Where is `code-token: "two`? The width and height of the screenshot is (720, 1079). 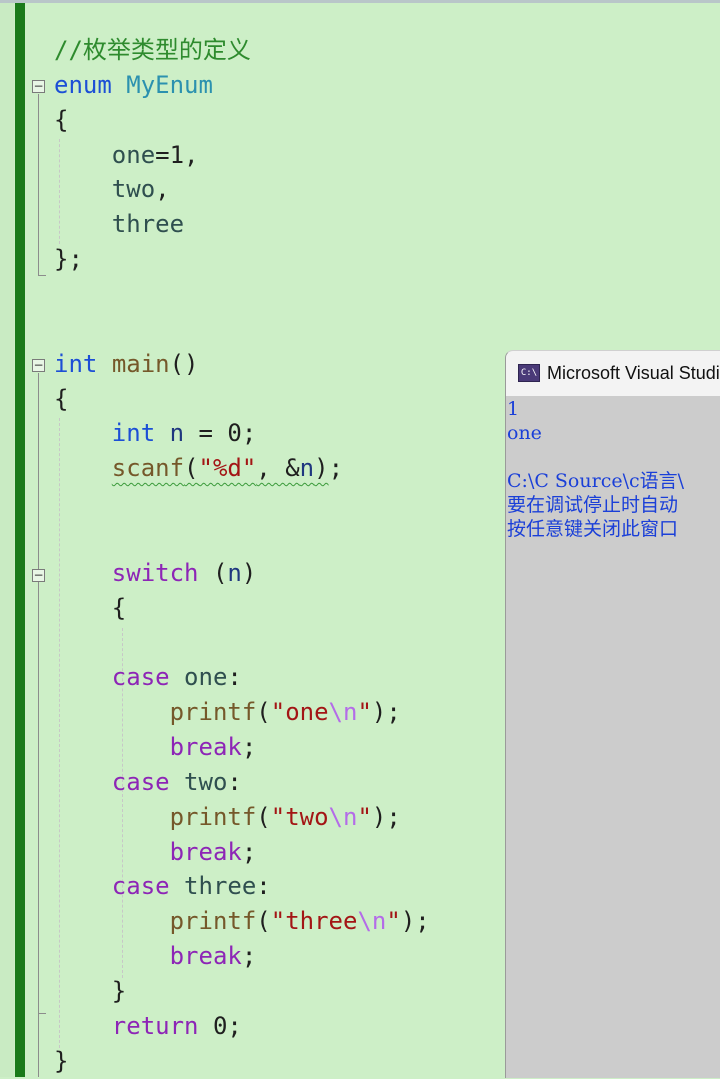 code-token: "two is located at coordinates (299, 816).